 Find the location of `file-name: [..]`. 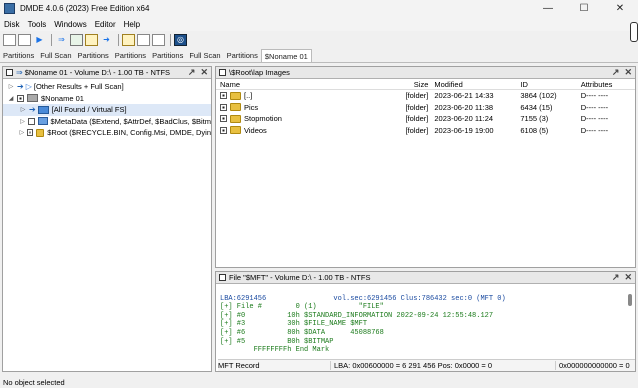

file-name: [..] is located at coordinates (248, 96).